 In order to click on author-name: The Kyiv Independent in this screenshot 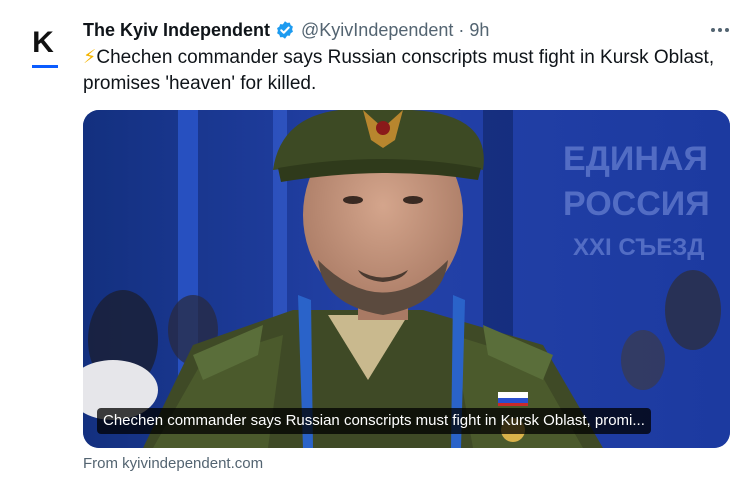, I will do `click(176, 30)`.